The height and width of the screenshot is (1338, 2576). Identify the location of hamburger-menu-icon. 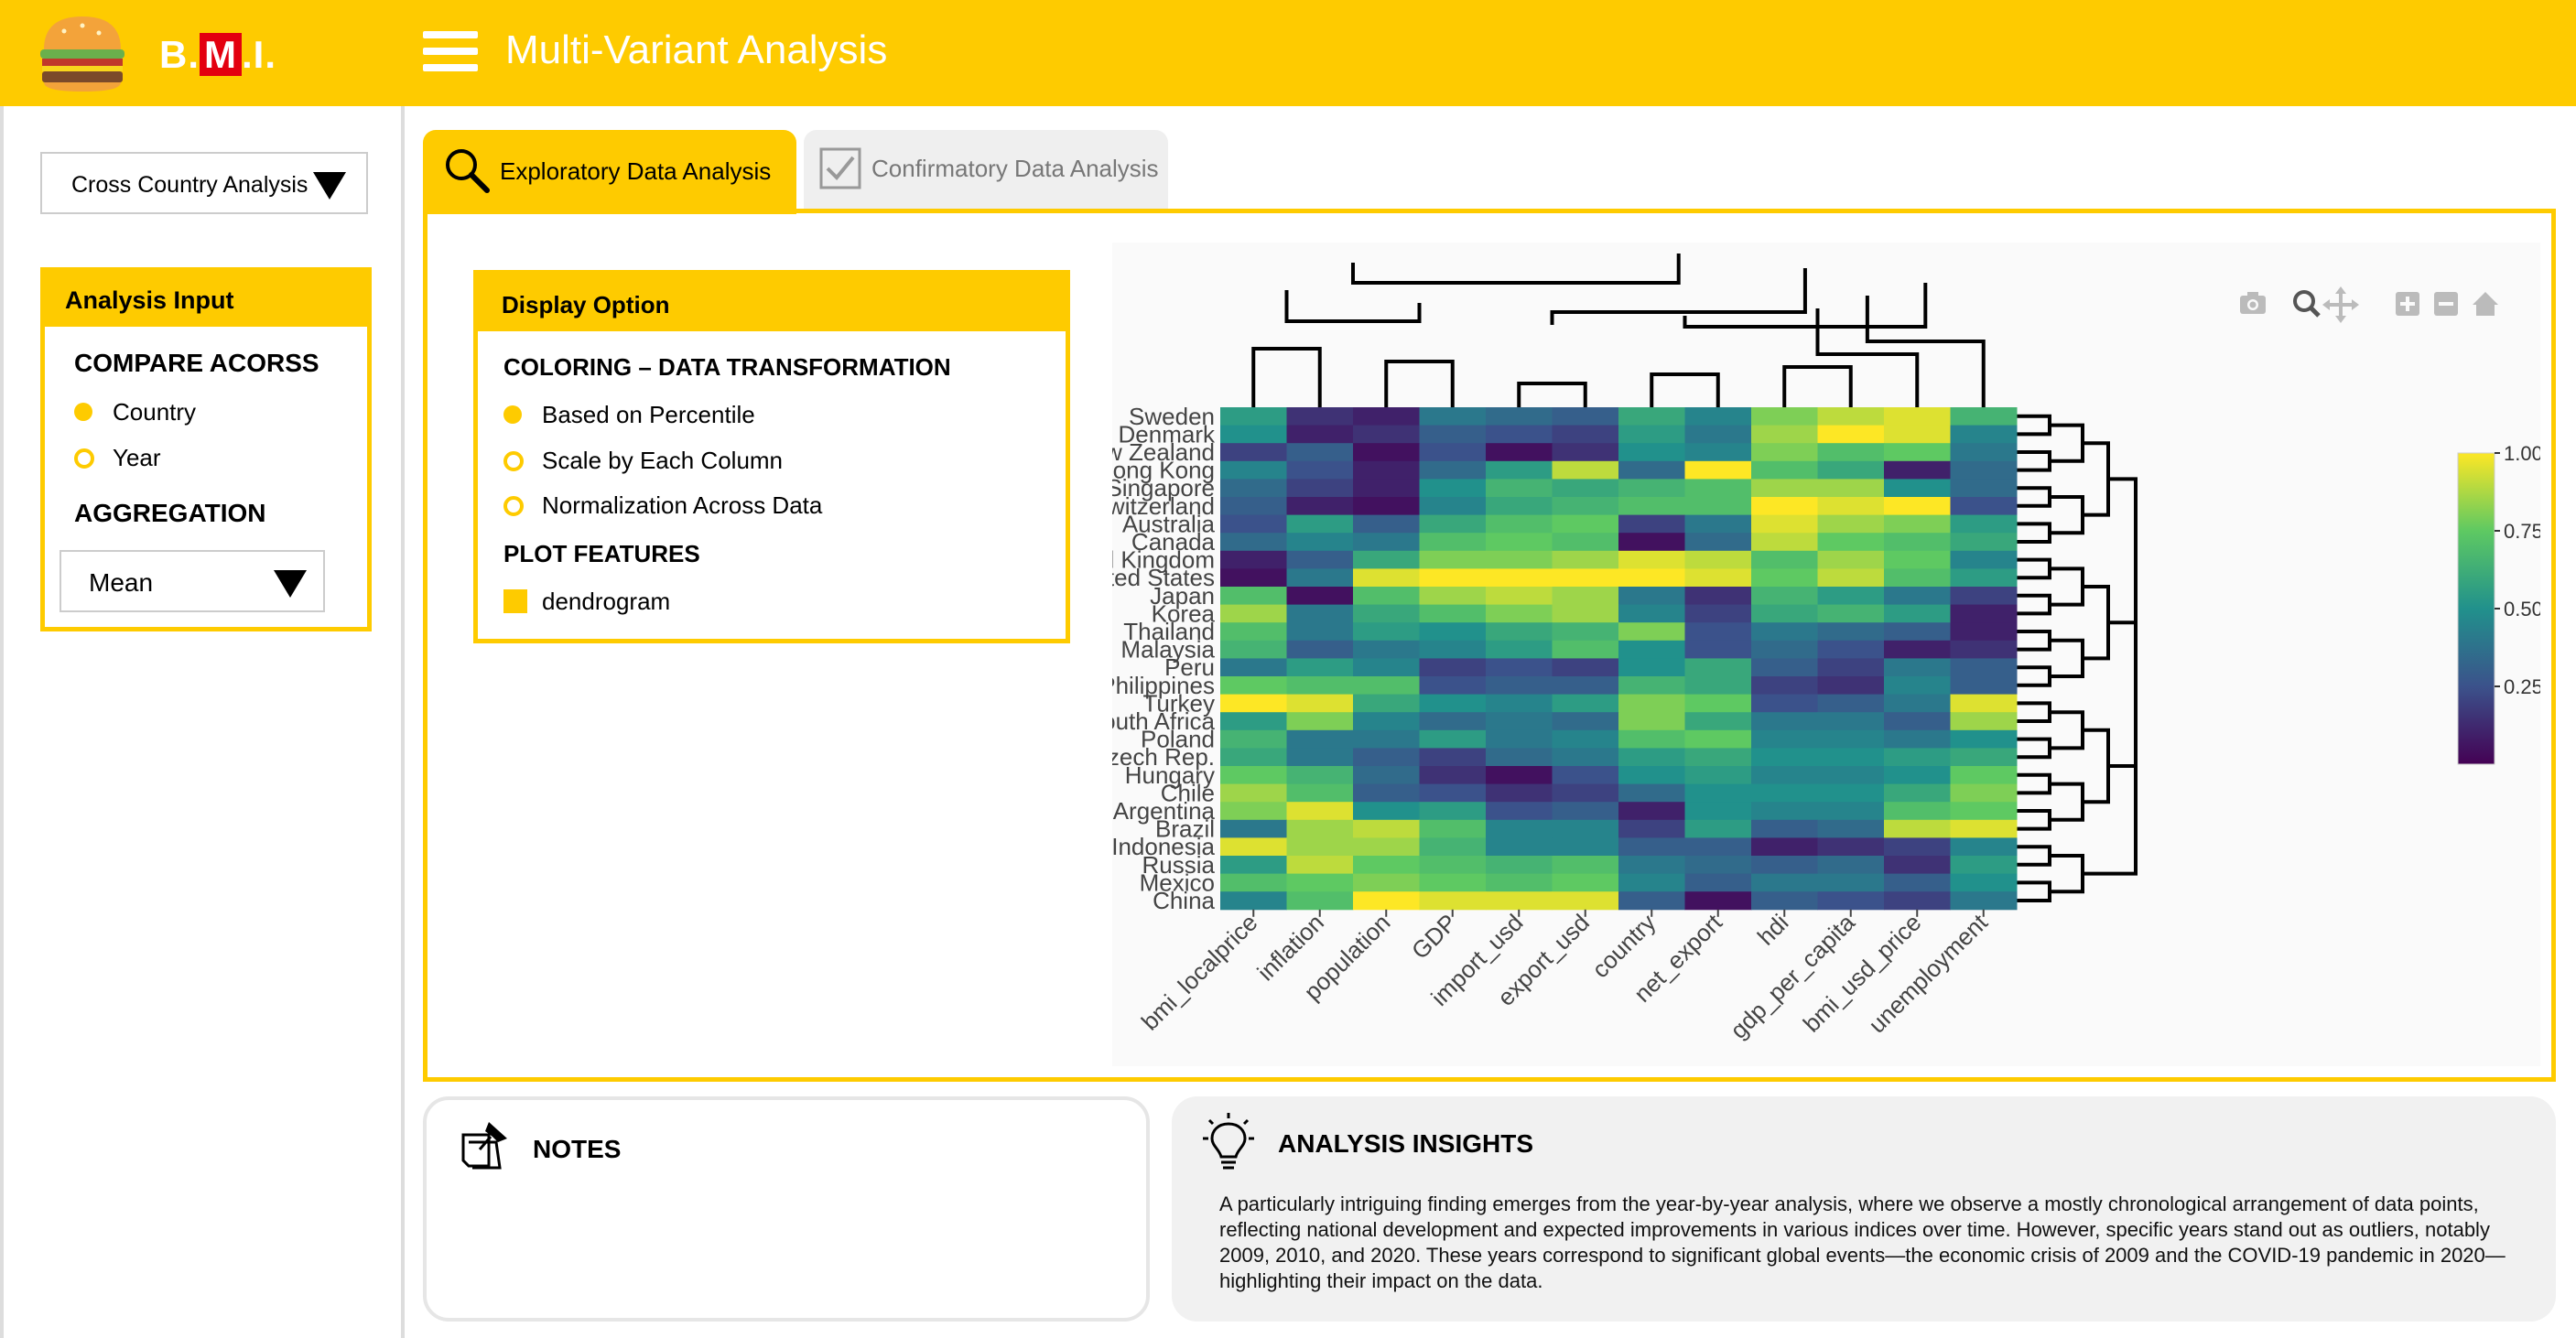
(451, 54).